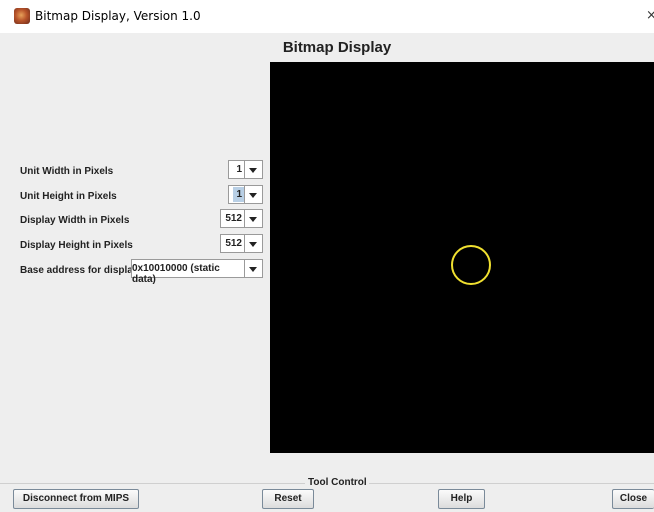 Image resolution: width=654 pixels, height=512 pixels. Describe the element at coordinates (233, 218) in the screenshot. I see `display-width-value: 512` at that location.